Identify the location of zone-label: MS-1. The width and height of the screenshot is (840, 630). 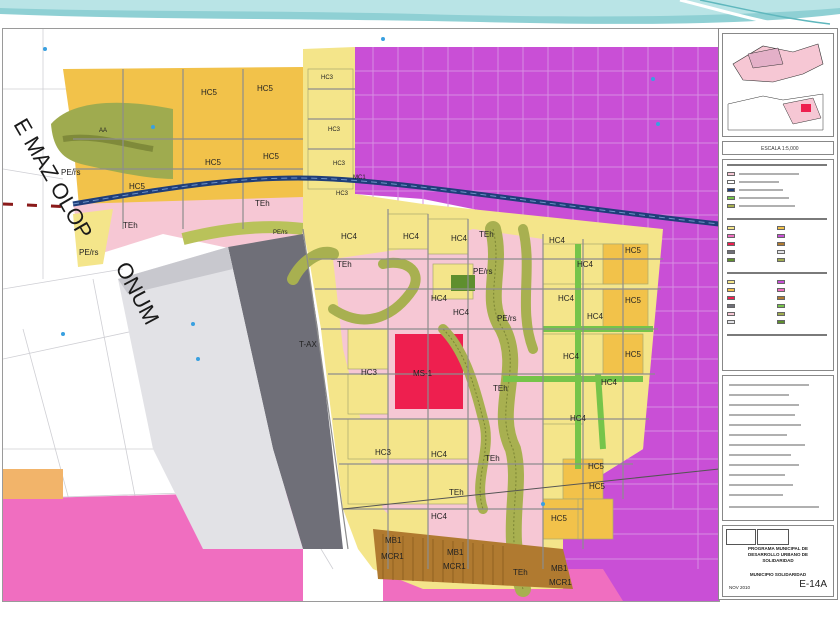
(423, 373).